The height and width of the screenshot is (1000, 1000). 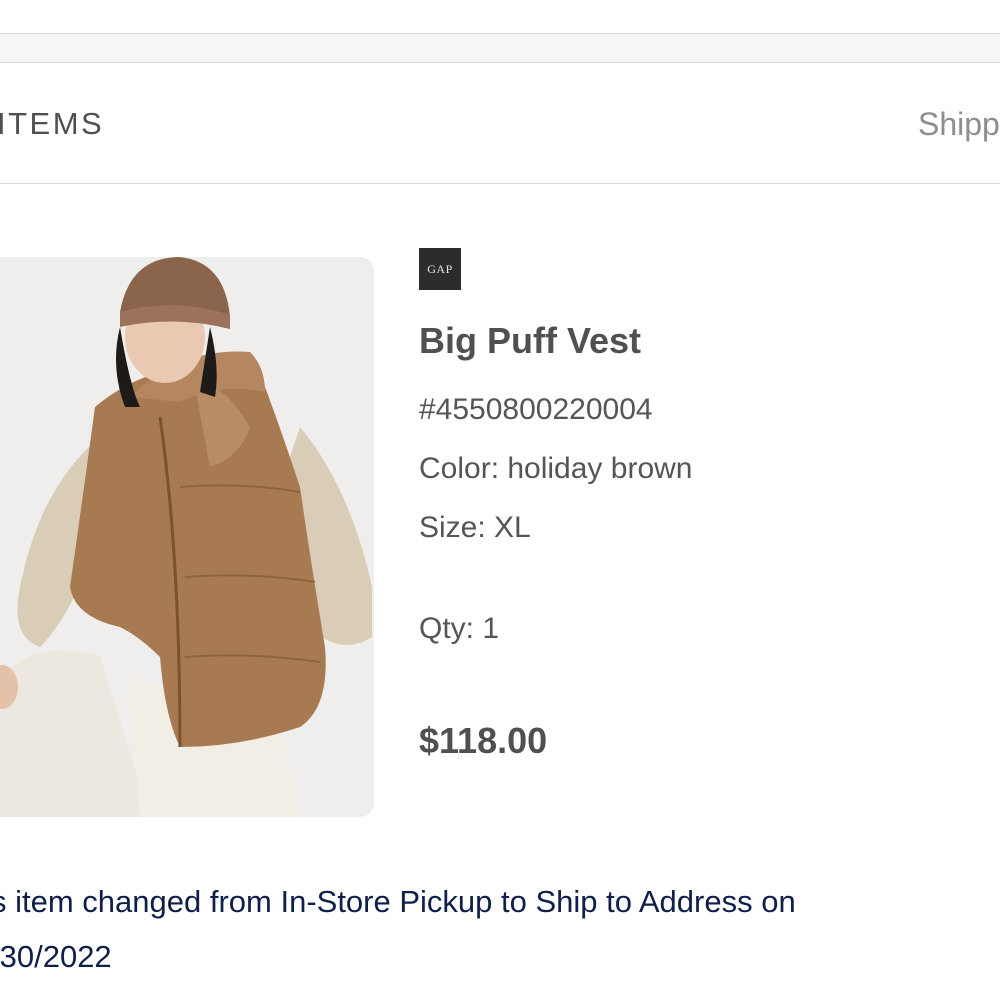 What do you see at coordinates (475, 527) in the screenshot?
I see `product-size: Size: XL` at bounding box center [475, 527].